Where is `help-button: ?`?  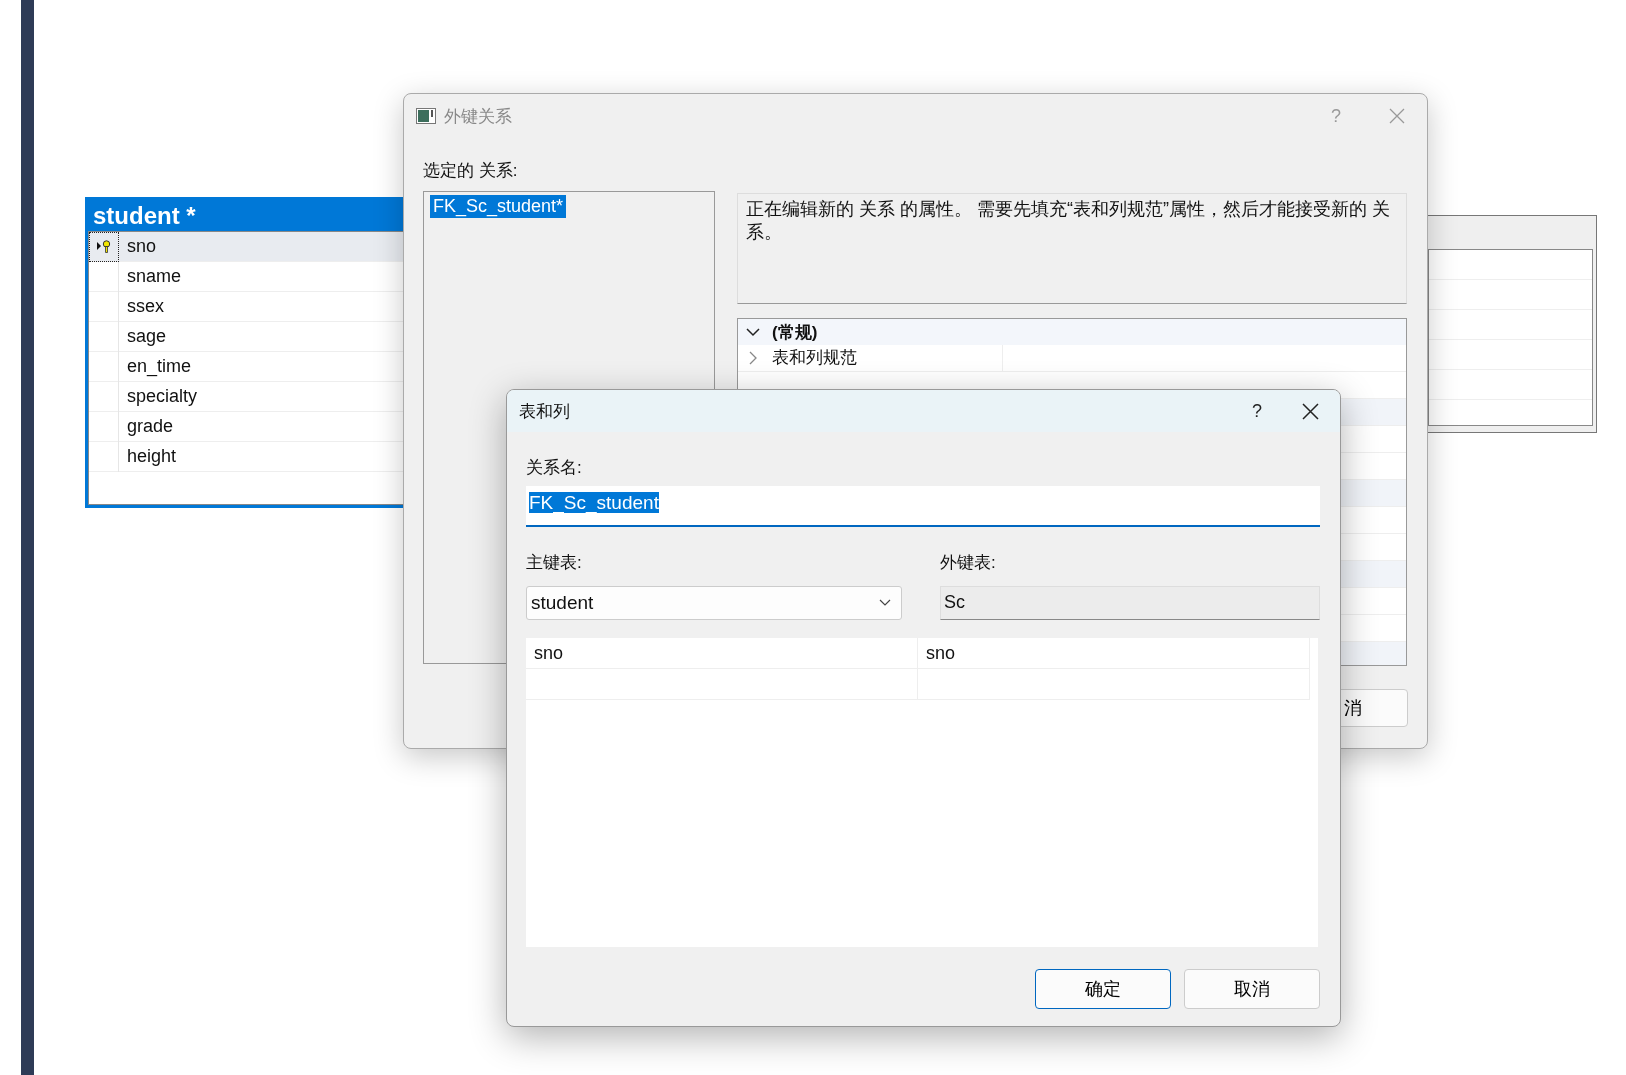 help-button: ? is located at coordinates (1257, 411).